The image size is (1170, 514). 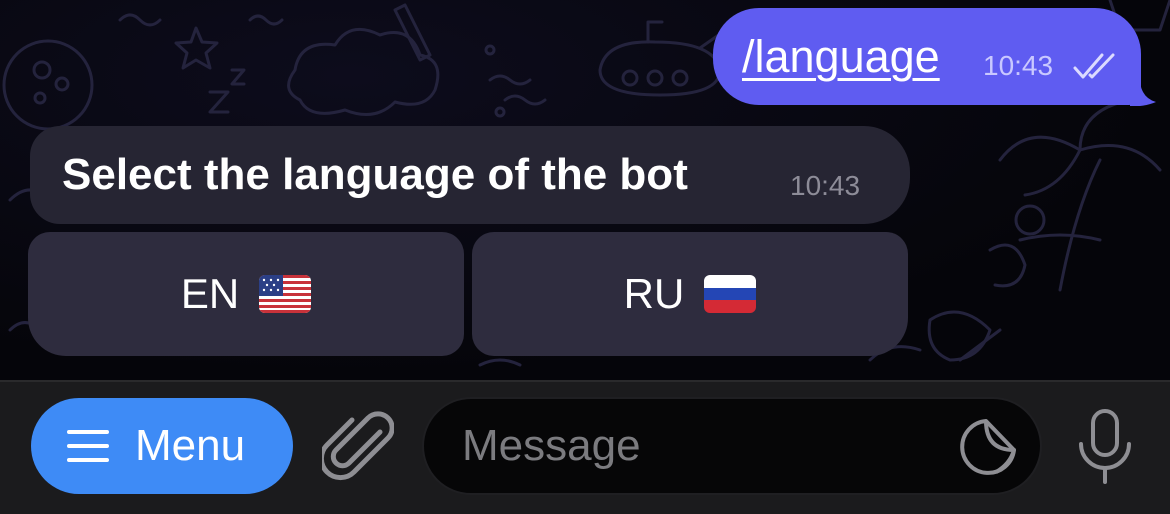 I want to click on microphone-icon, so click(x=1105, y=447).